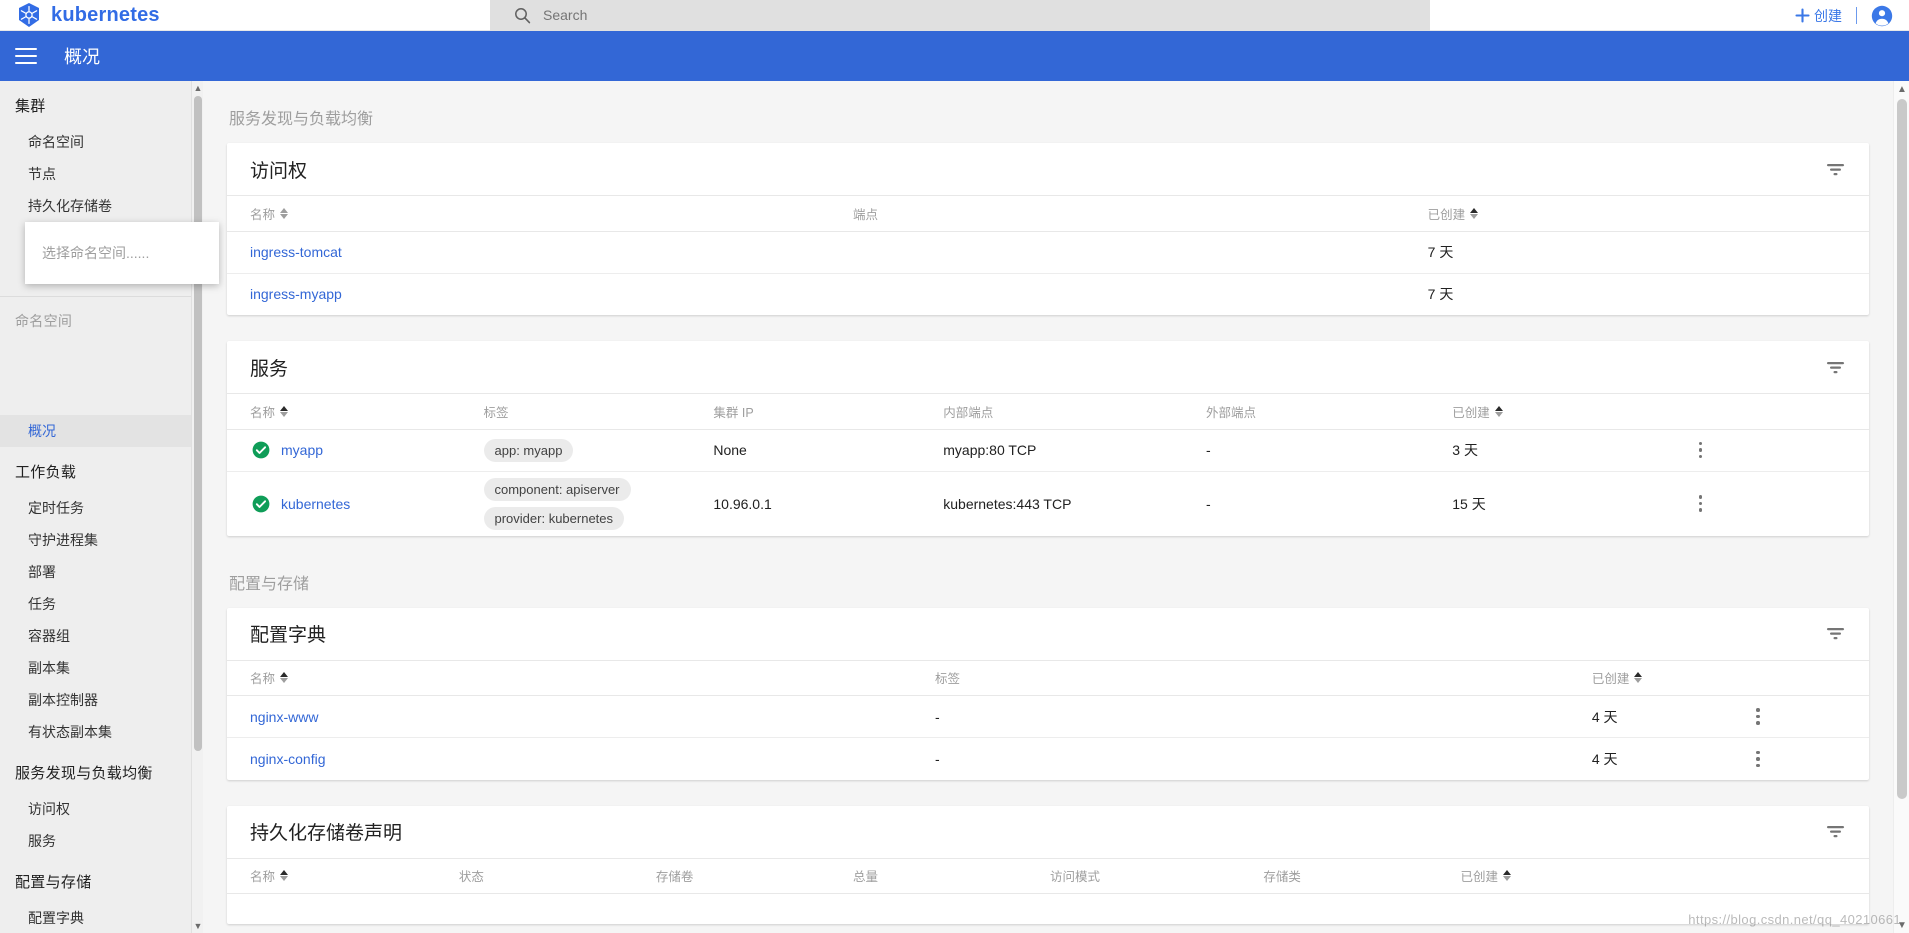 The image size is (1909, 933). I want to click on service-name-link: kubernetes, so click(315, 504).